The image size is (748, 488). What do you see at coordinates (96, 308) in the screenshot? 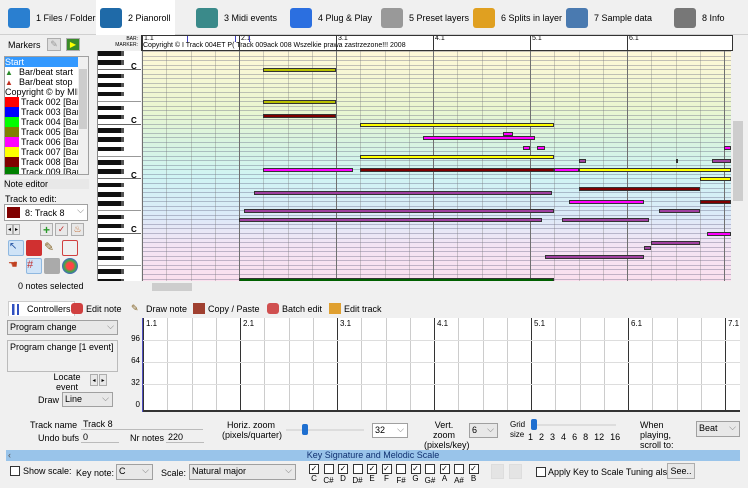
I see `tab-edit-note: Edit note` at bounding box center [96, 308].